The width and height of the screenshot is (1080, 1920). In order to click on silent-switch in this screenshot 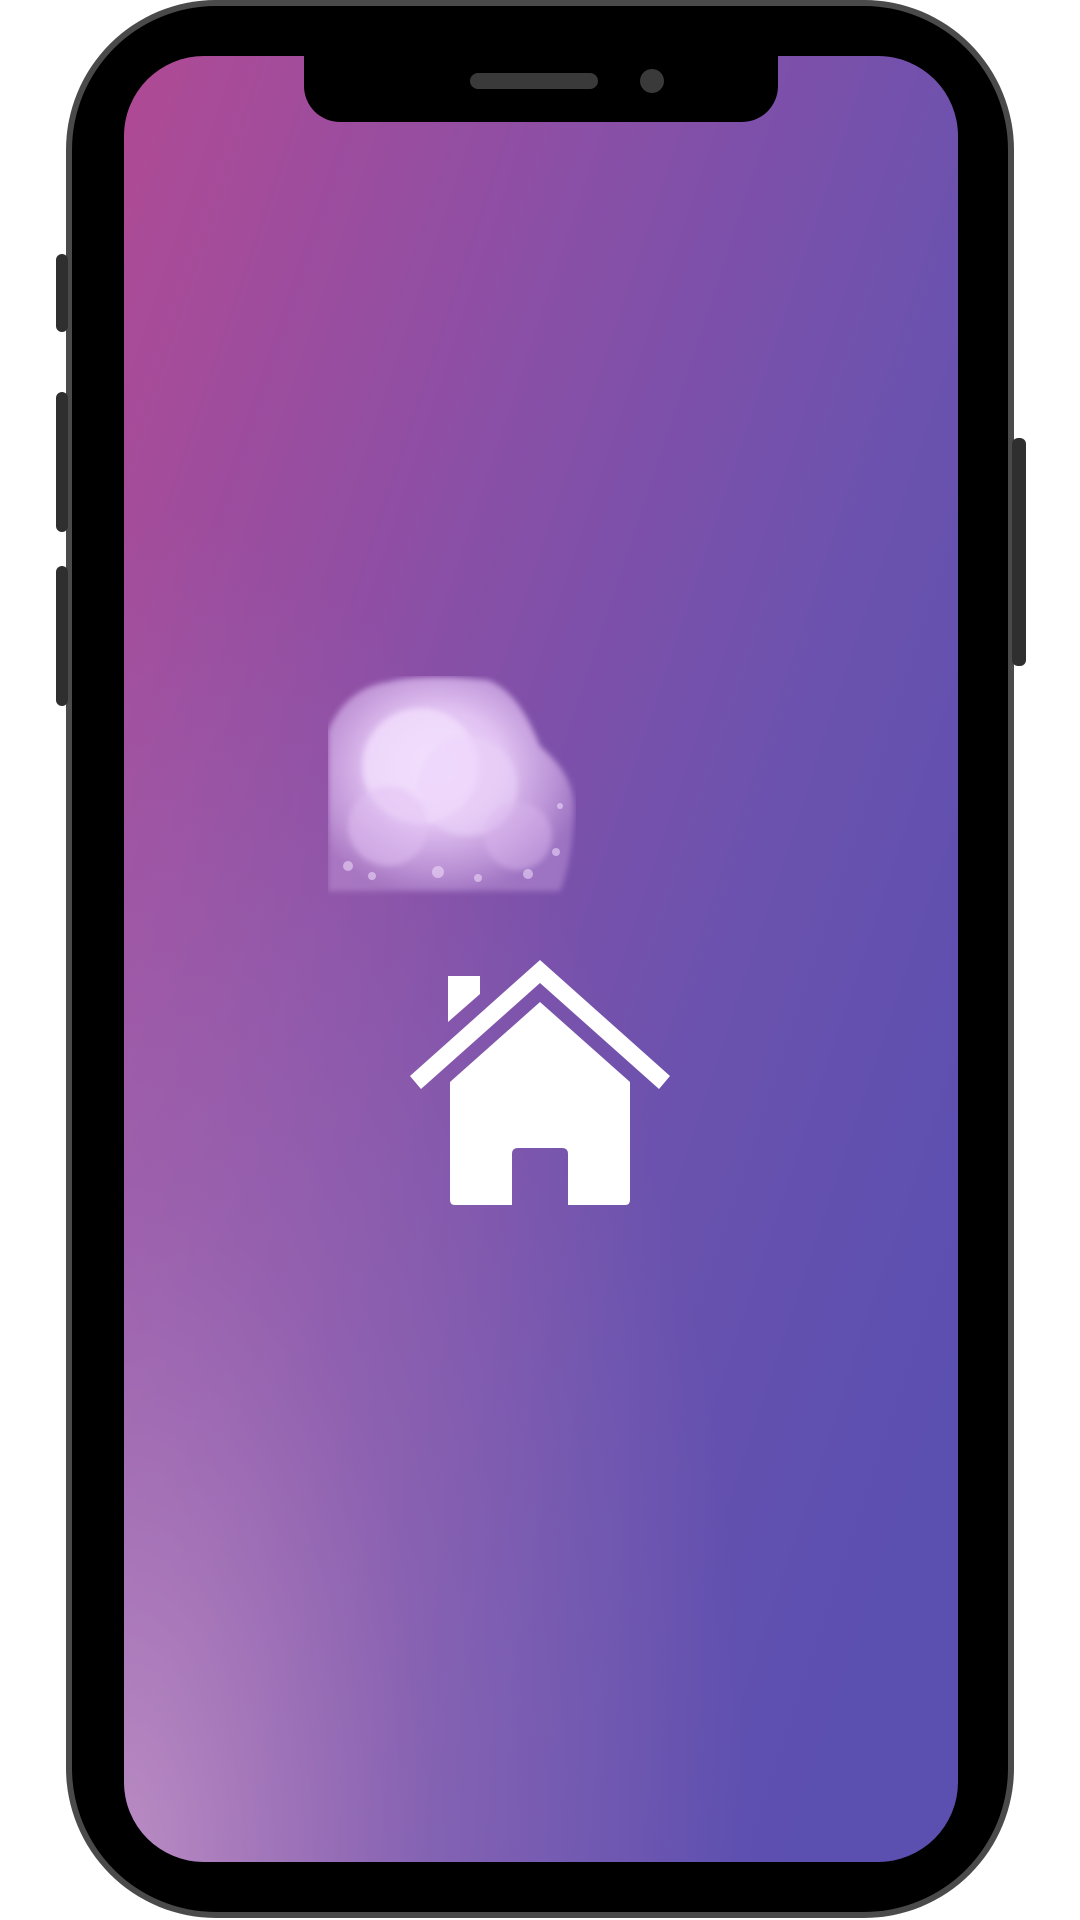, I will do `click(62, 293)`.